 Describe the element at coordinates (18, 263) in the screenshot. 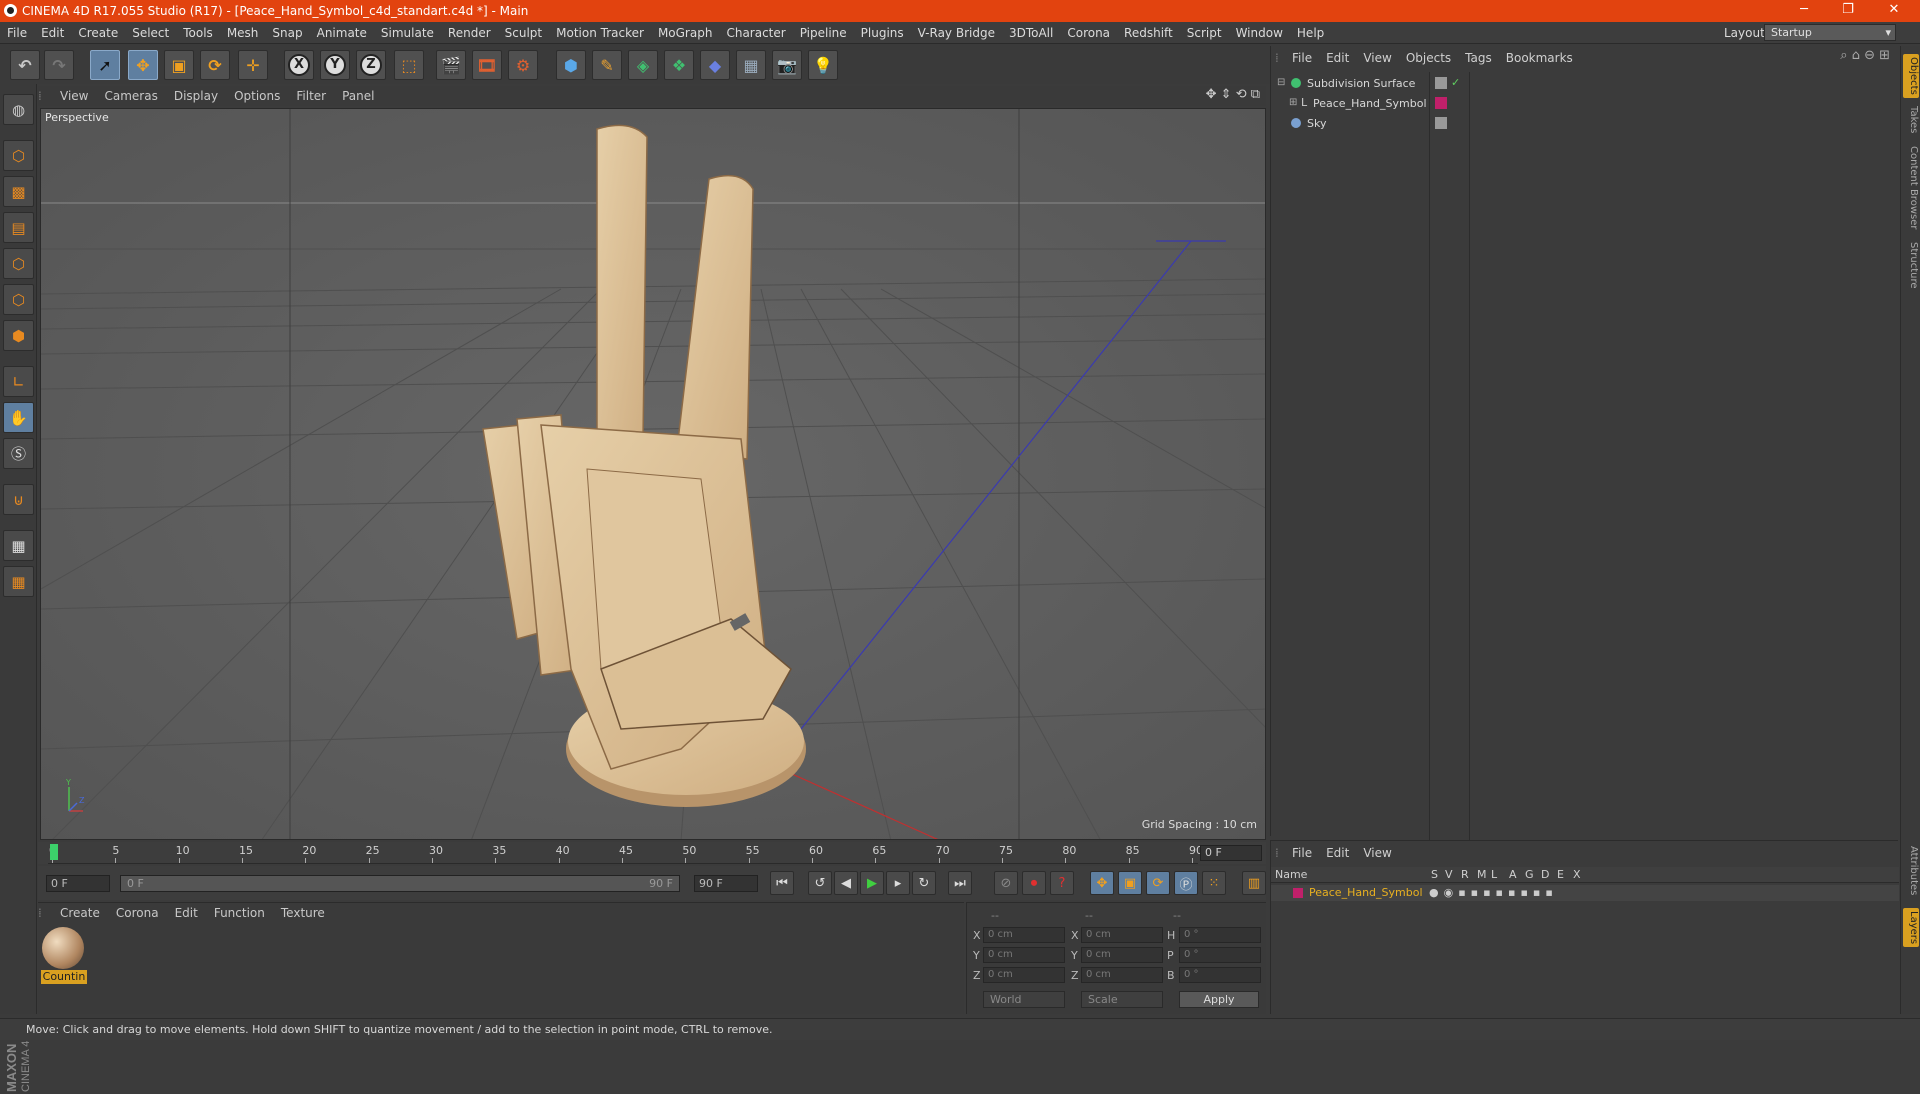

I see `points-mode-icon: ⬡` at that location.